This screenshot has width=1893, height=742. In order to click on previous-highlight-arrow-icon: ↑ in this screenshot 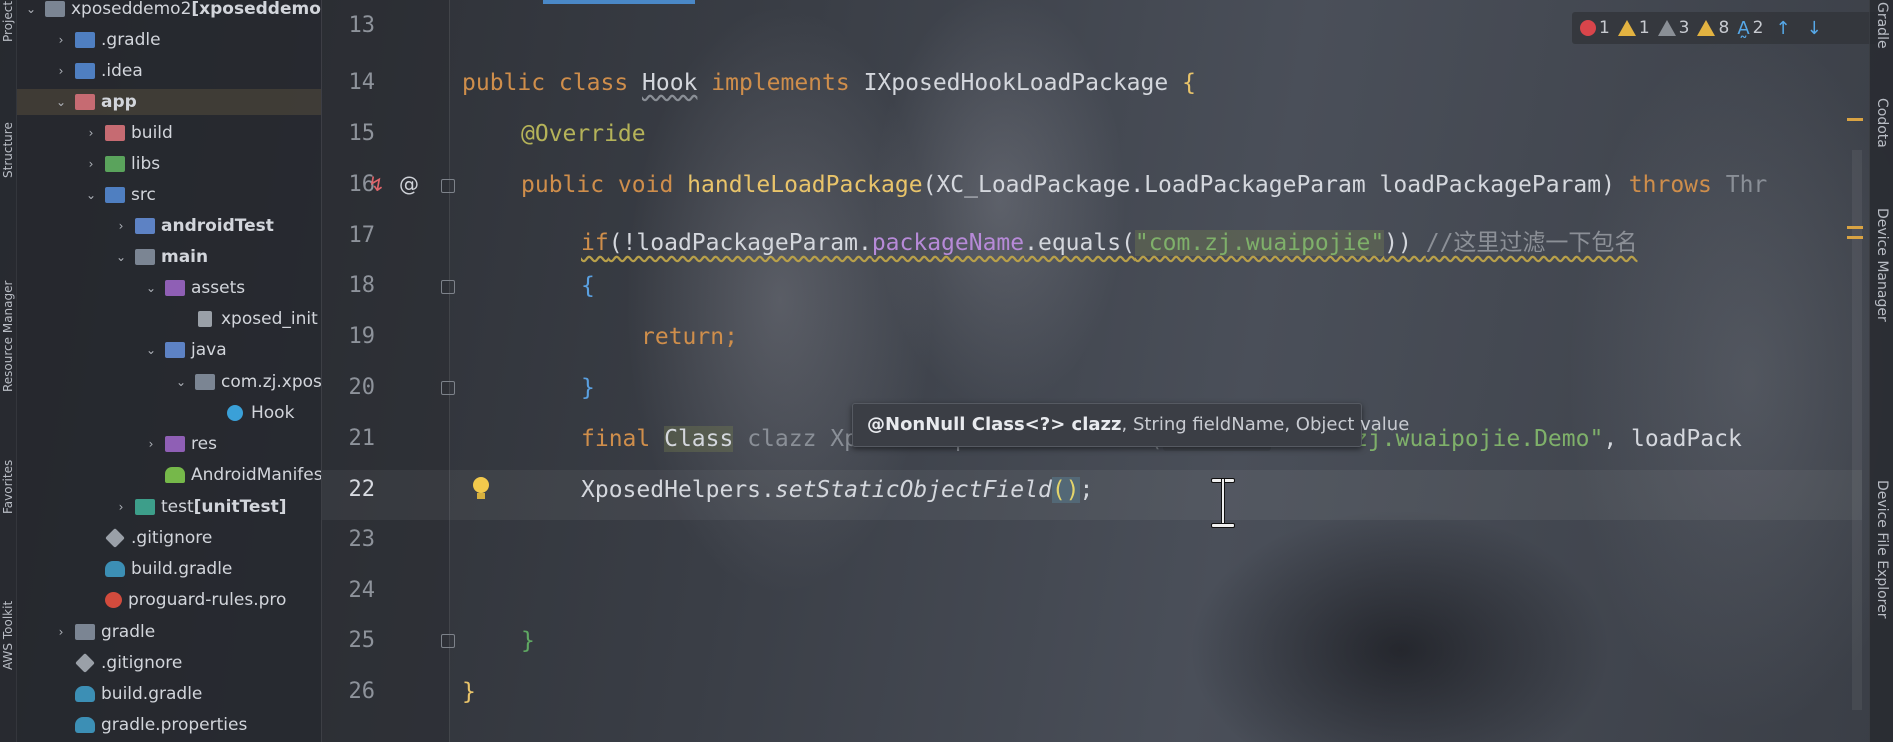, I will do `click(1782, 28)`.